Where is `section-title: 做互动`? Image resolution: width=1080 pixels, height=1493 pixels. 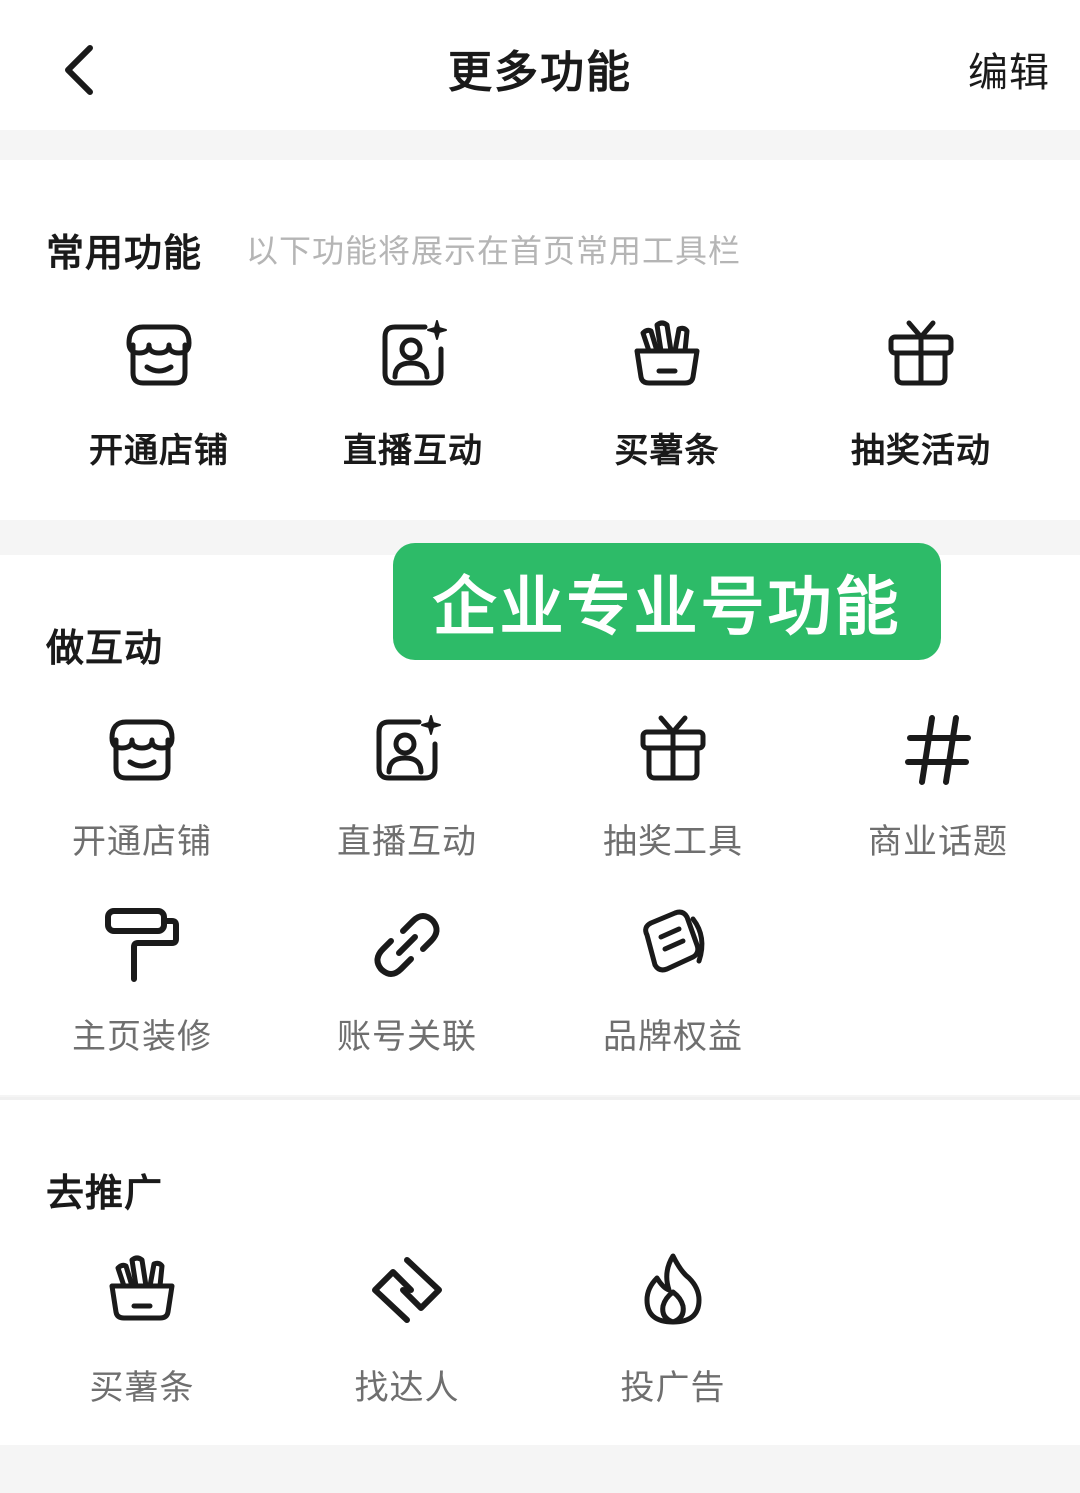 section-title: 做互动 is located at coordinates (105, 648).